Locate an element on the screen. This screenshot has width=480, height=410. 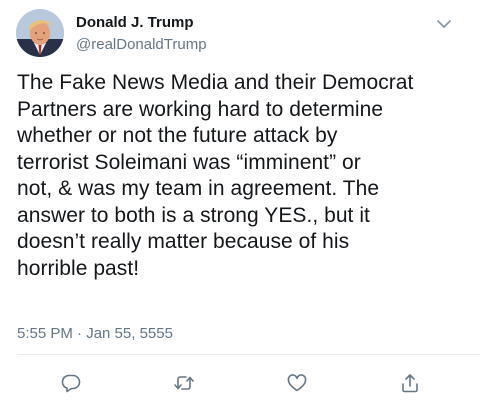
avatar is located at coordinates (40, 33).